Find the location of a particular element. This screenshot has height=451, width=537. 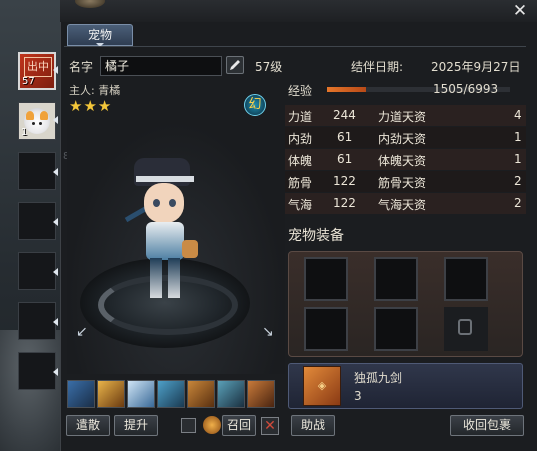

pet-slot-level: 1 is located at coordinates (24, 132).